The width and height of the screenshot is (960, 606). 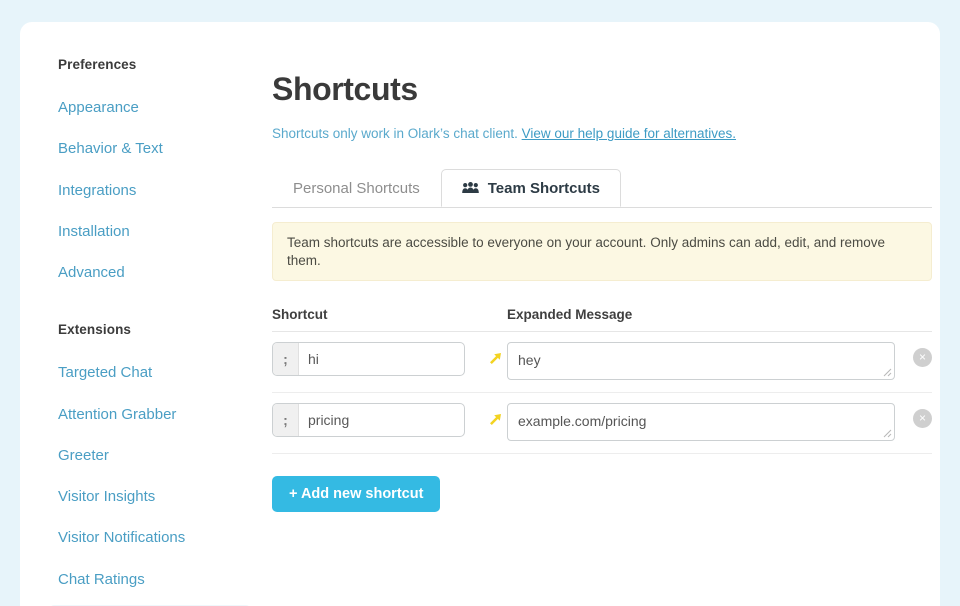 I want to click on tab-personal-shortcuts: Personal Shortcuts, so click(x=356, y=188).